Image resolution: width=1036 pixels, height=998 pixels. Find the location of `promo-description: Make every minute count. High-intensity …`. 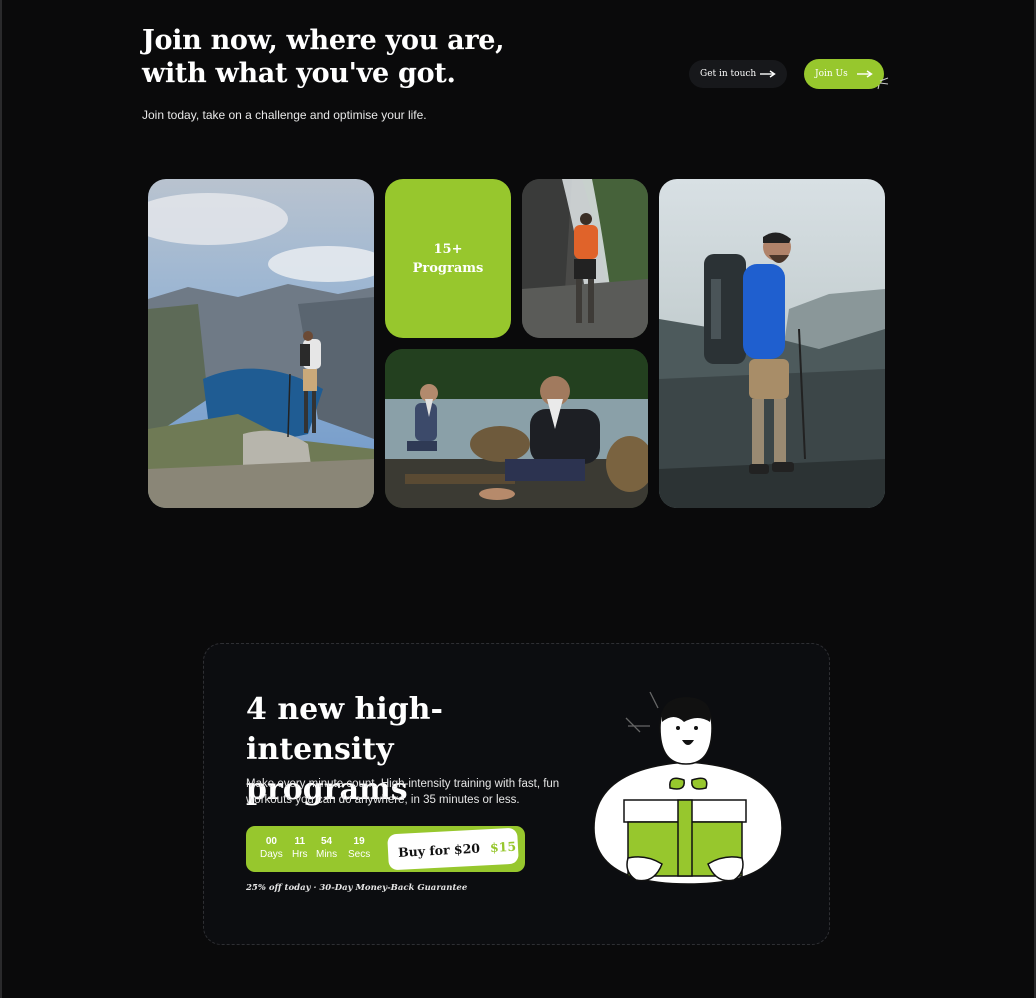

promo-description: Make every minute count. High-intensity … is located at coordinates (403, 792).